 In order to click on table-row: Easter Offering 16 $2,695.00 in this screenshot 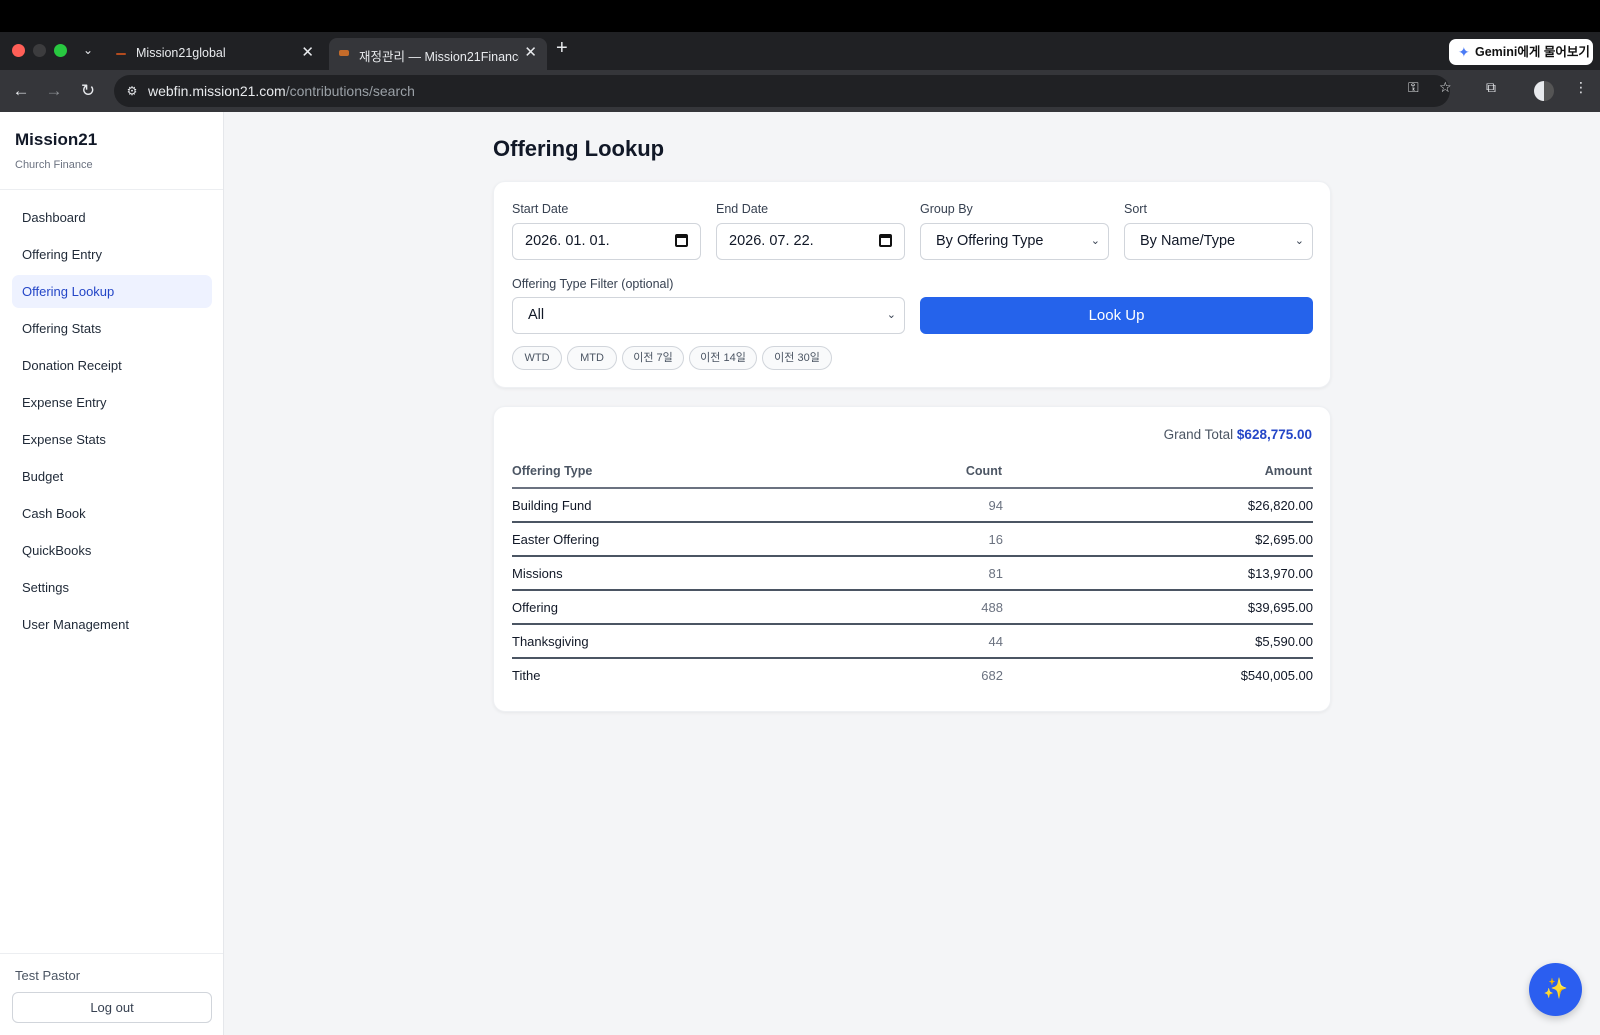, I will do `click(912, 540)`.